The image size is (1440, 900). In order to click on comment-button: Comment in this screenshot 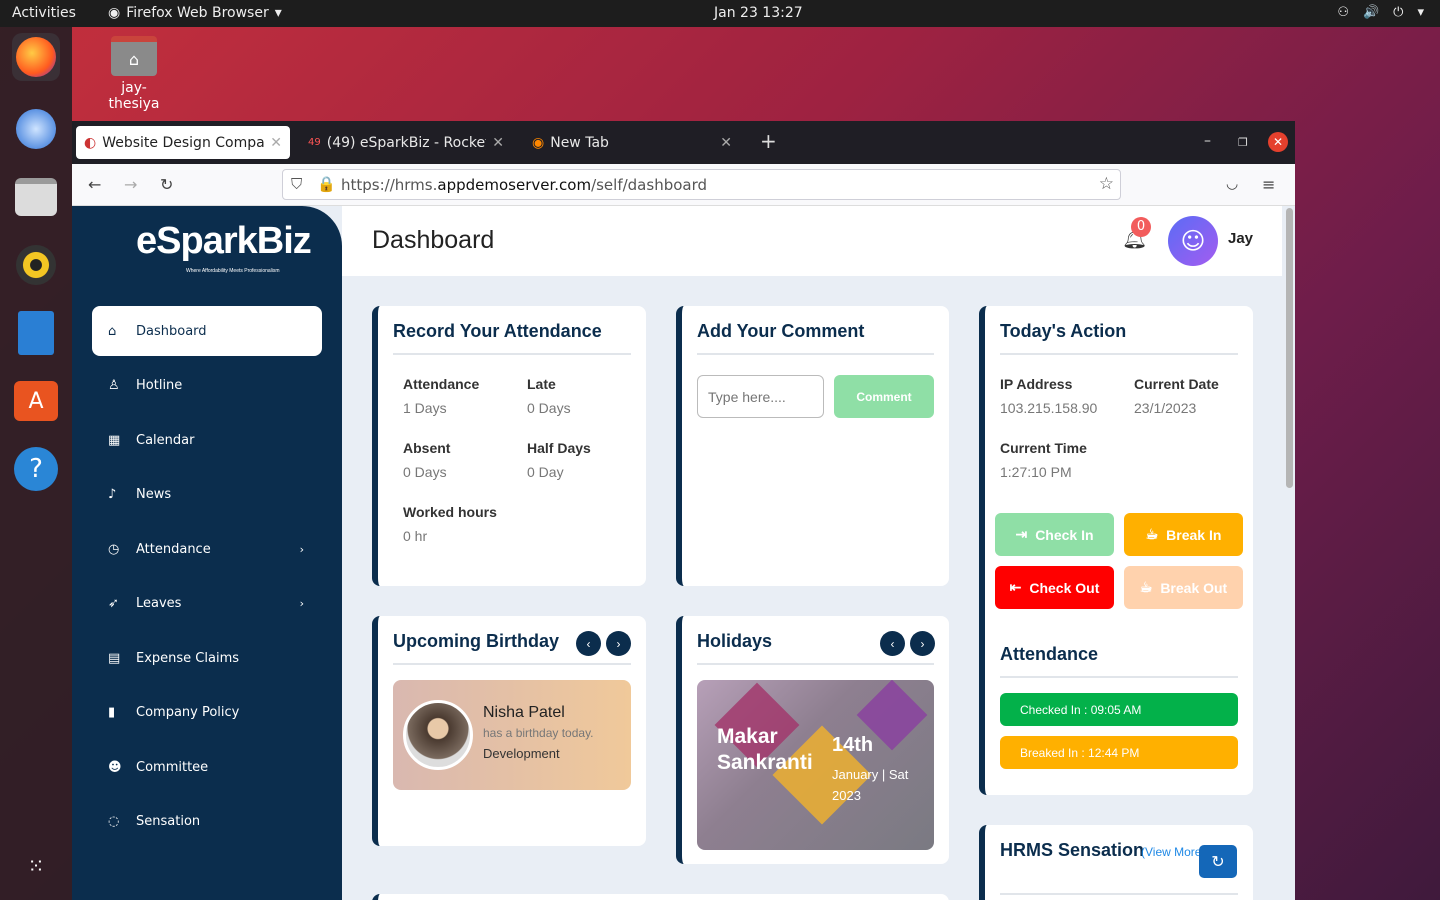, I will do `click(884, 396)`.